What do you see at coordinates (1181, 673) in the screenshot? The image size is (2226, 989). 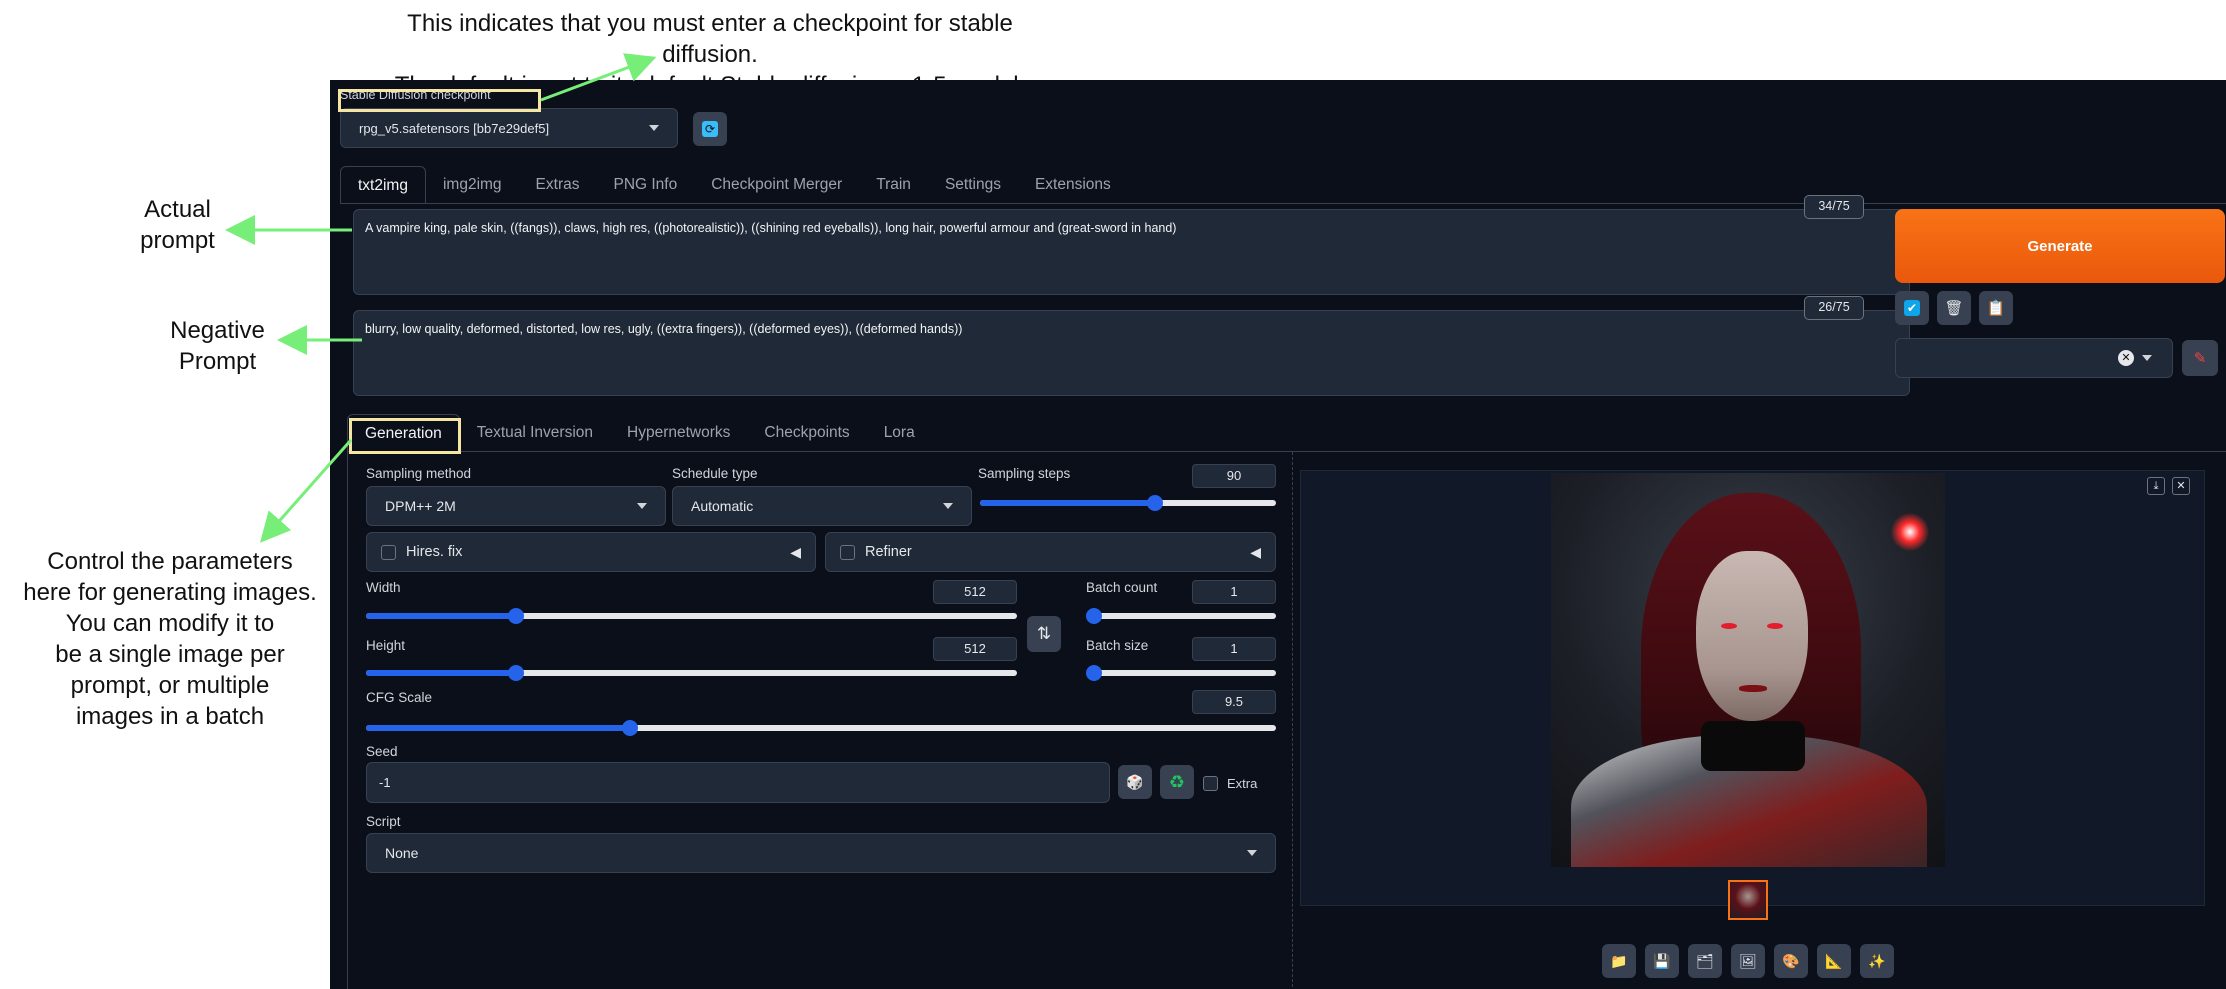 I see `batch-size-slider` at bounding box center [1181, 673].